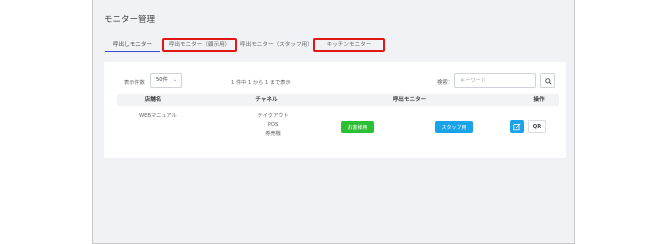 This screenshot has height=244, width=670. I want to click on channel-item: テイクアウト, so click(273, 116).